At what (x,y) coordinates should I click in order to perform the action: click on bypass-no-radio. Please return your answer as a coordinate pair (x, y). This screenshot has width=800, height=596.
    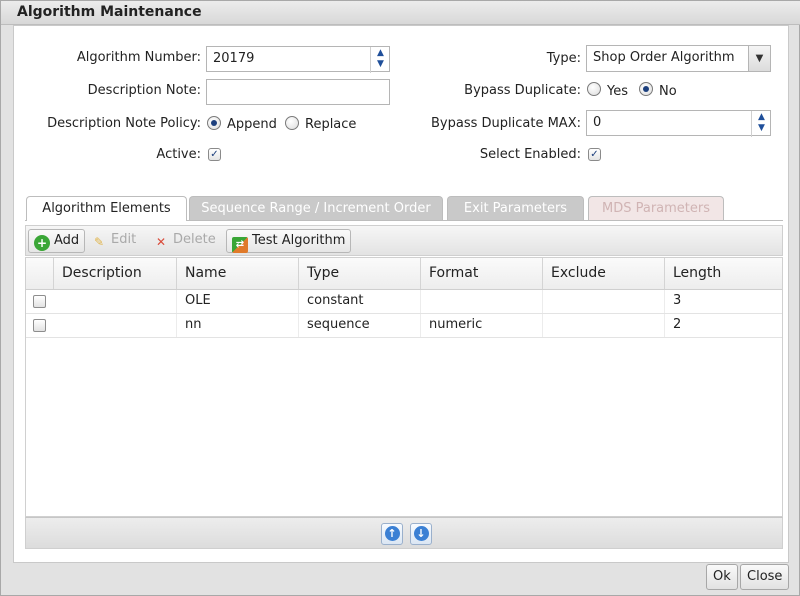
    Looking at the image, I should click on (646, 89).